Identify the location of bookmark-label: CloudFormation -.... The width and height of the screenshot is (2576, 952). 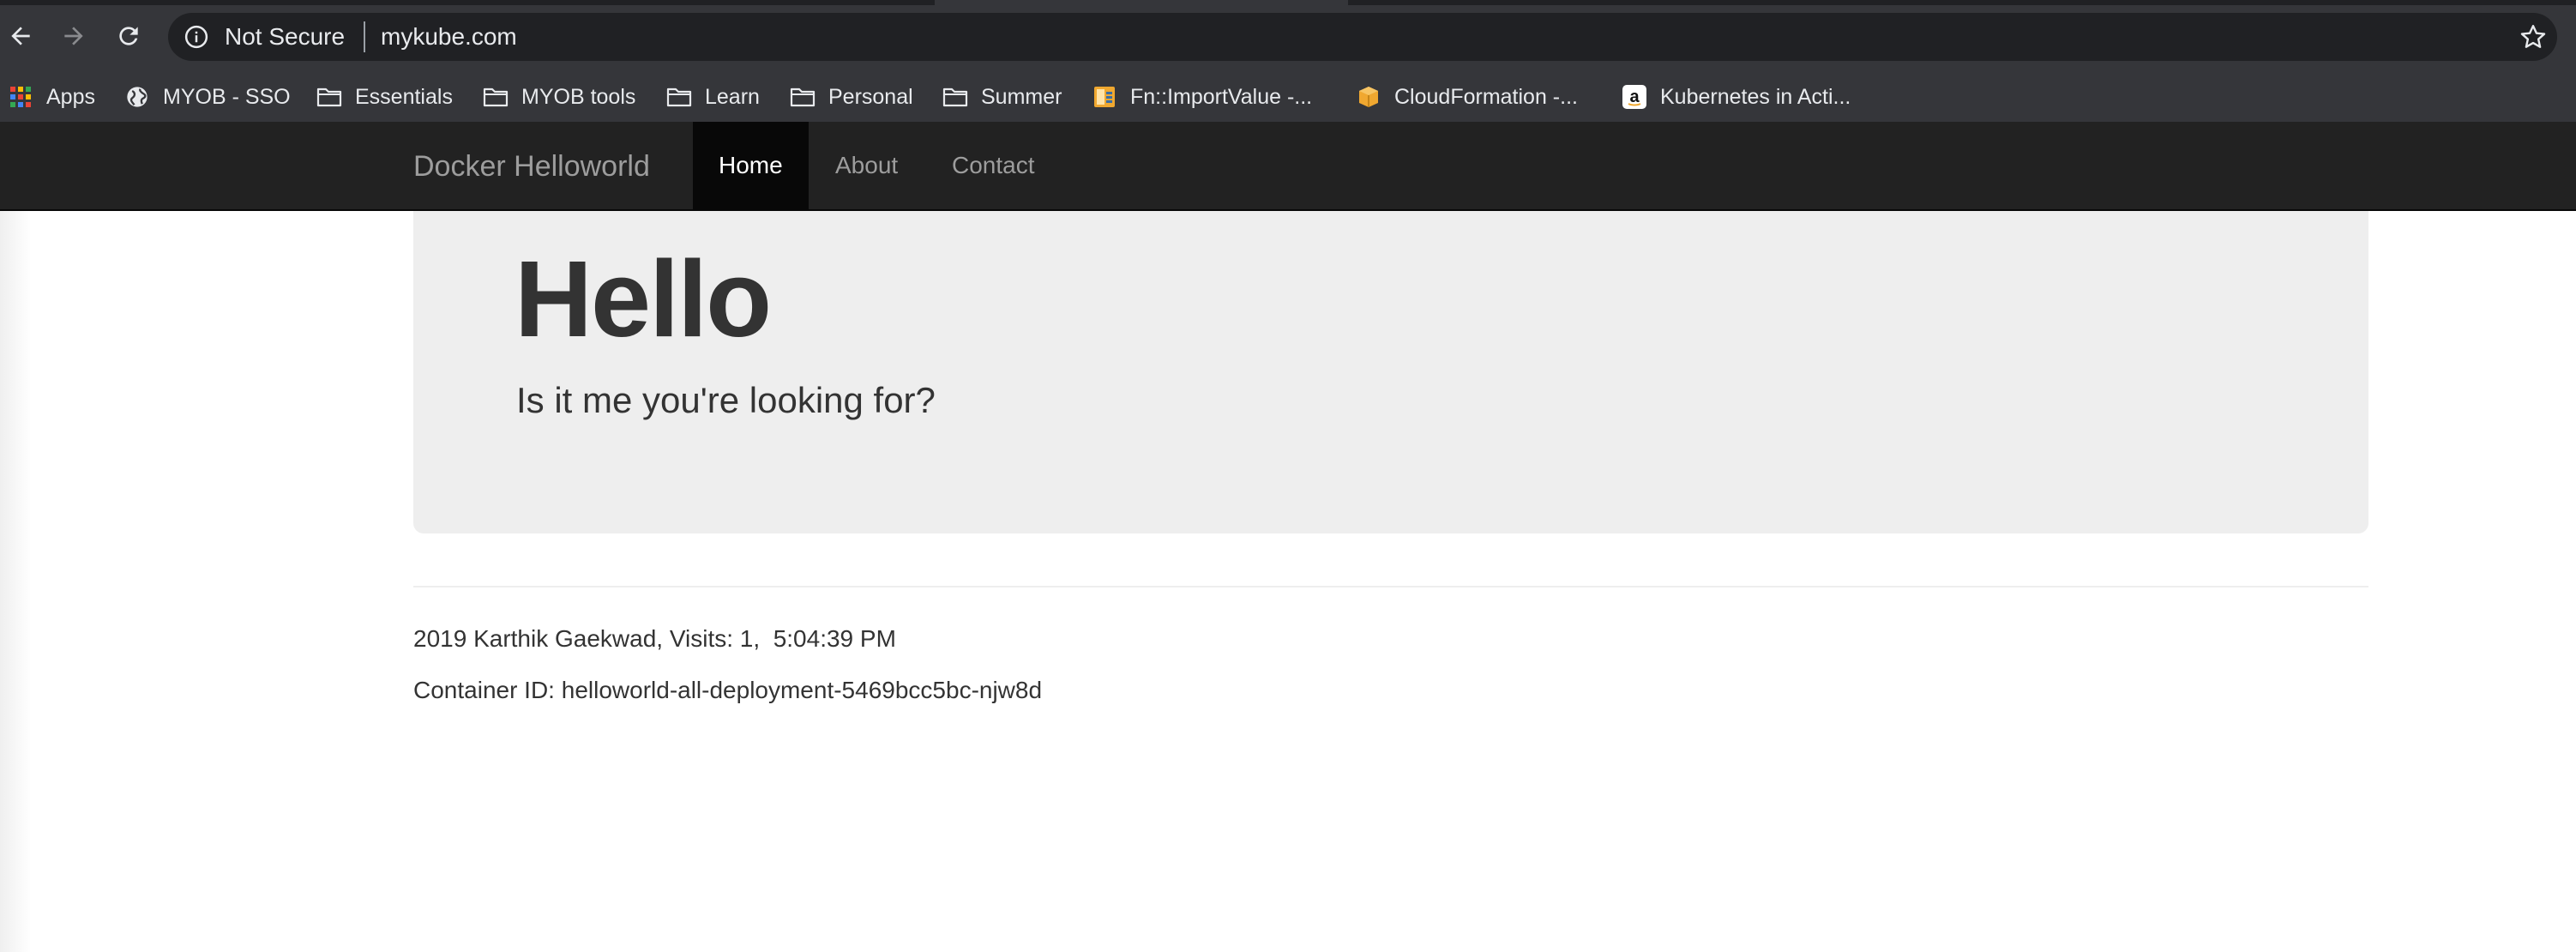
(1486, 96).